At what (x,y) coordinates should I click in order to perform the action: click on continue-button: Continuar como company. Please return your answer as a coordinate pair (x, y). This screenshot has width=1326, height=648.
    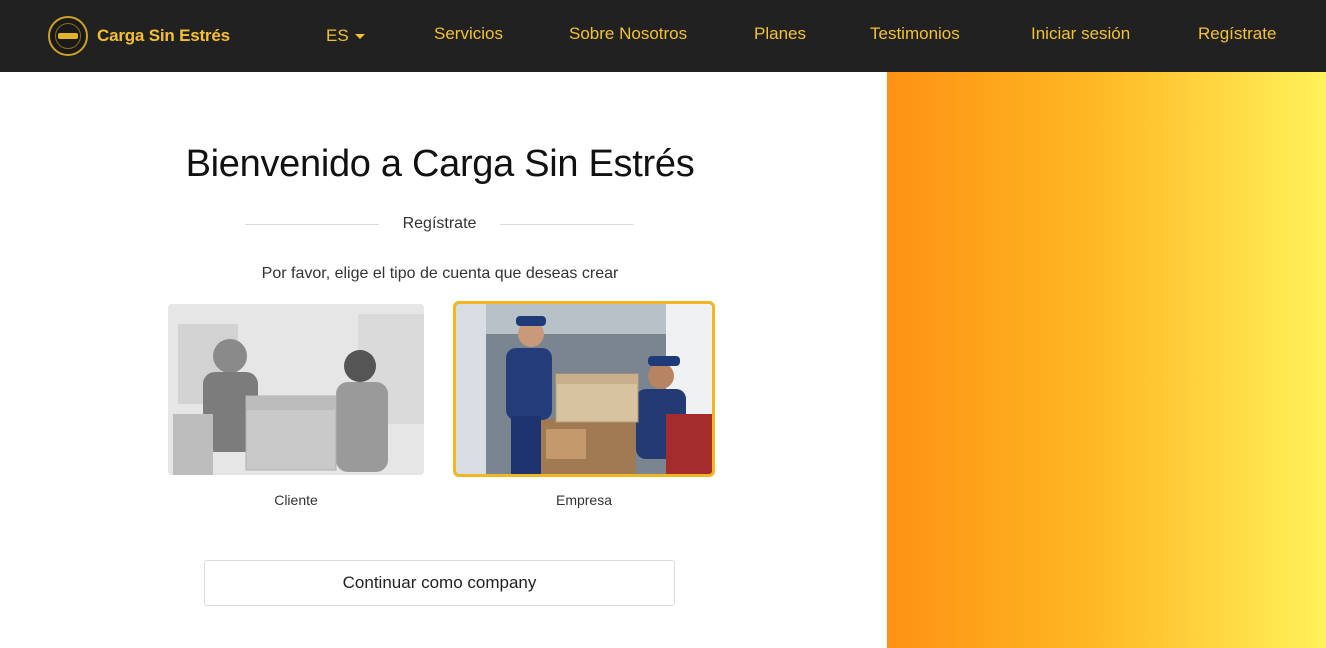
    Looking at the image, I should click on (439, 583).